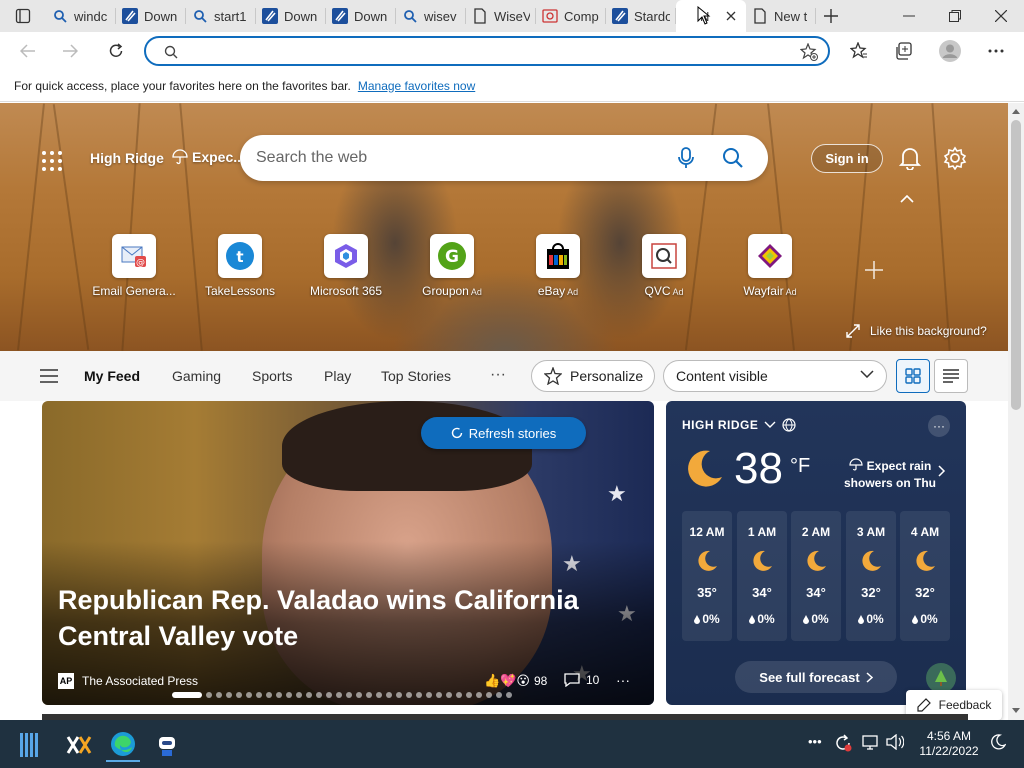 Image resolution: width=1024 pixels, height=768 pixels. What do you see at coordinates (871, 576) in the screenshot?
I see `hourly-forecast-item: 3 AM 32° 0%` at bounding box center [871, 576].